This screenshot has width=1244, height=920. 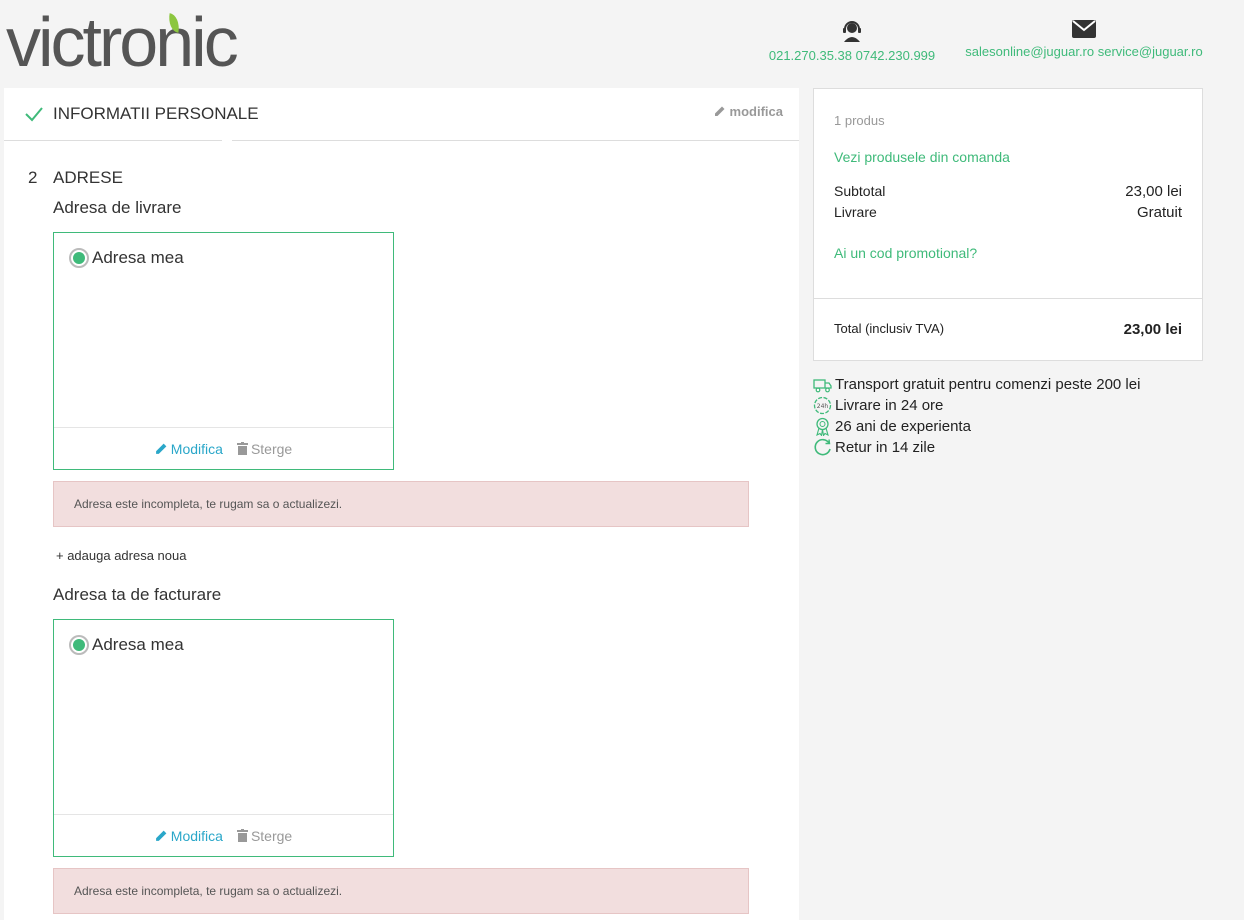 What do you see at coordinates (889, 328) in the screenshot?
I see `total-label: Total (inclusiv TVA)` at bounding box center [889, 328].